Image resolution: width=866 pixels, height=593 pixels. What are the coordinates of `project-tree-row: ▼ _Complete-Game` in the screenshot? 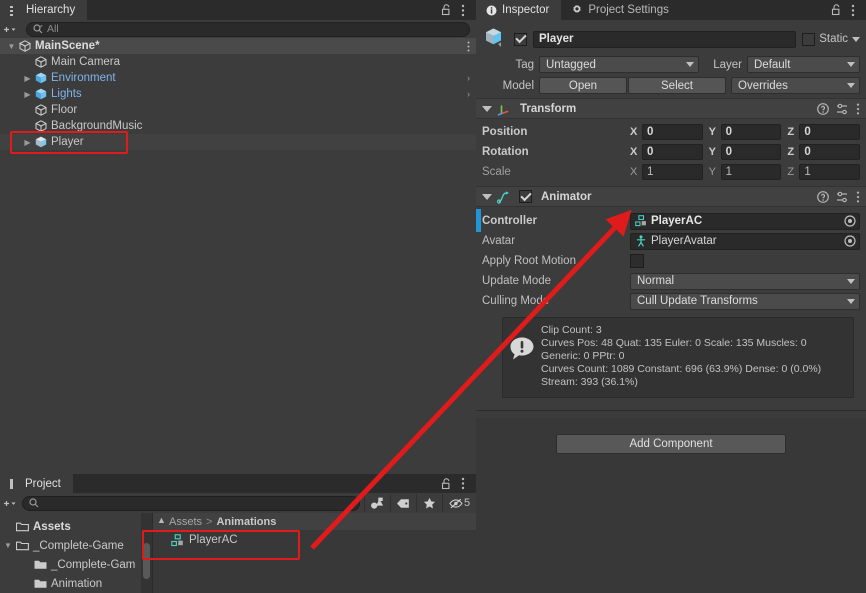 It's located at (76, 545).